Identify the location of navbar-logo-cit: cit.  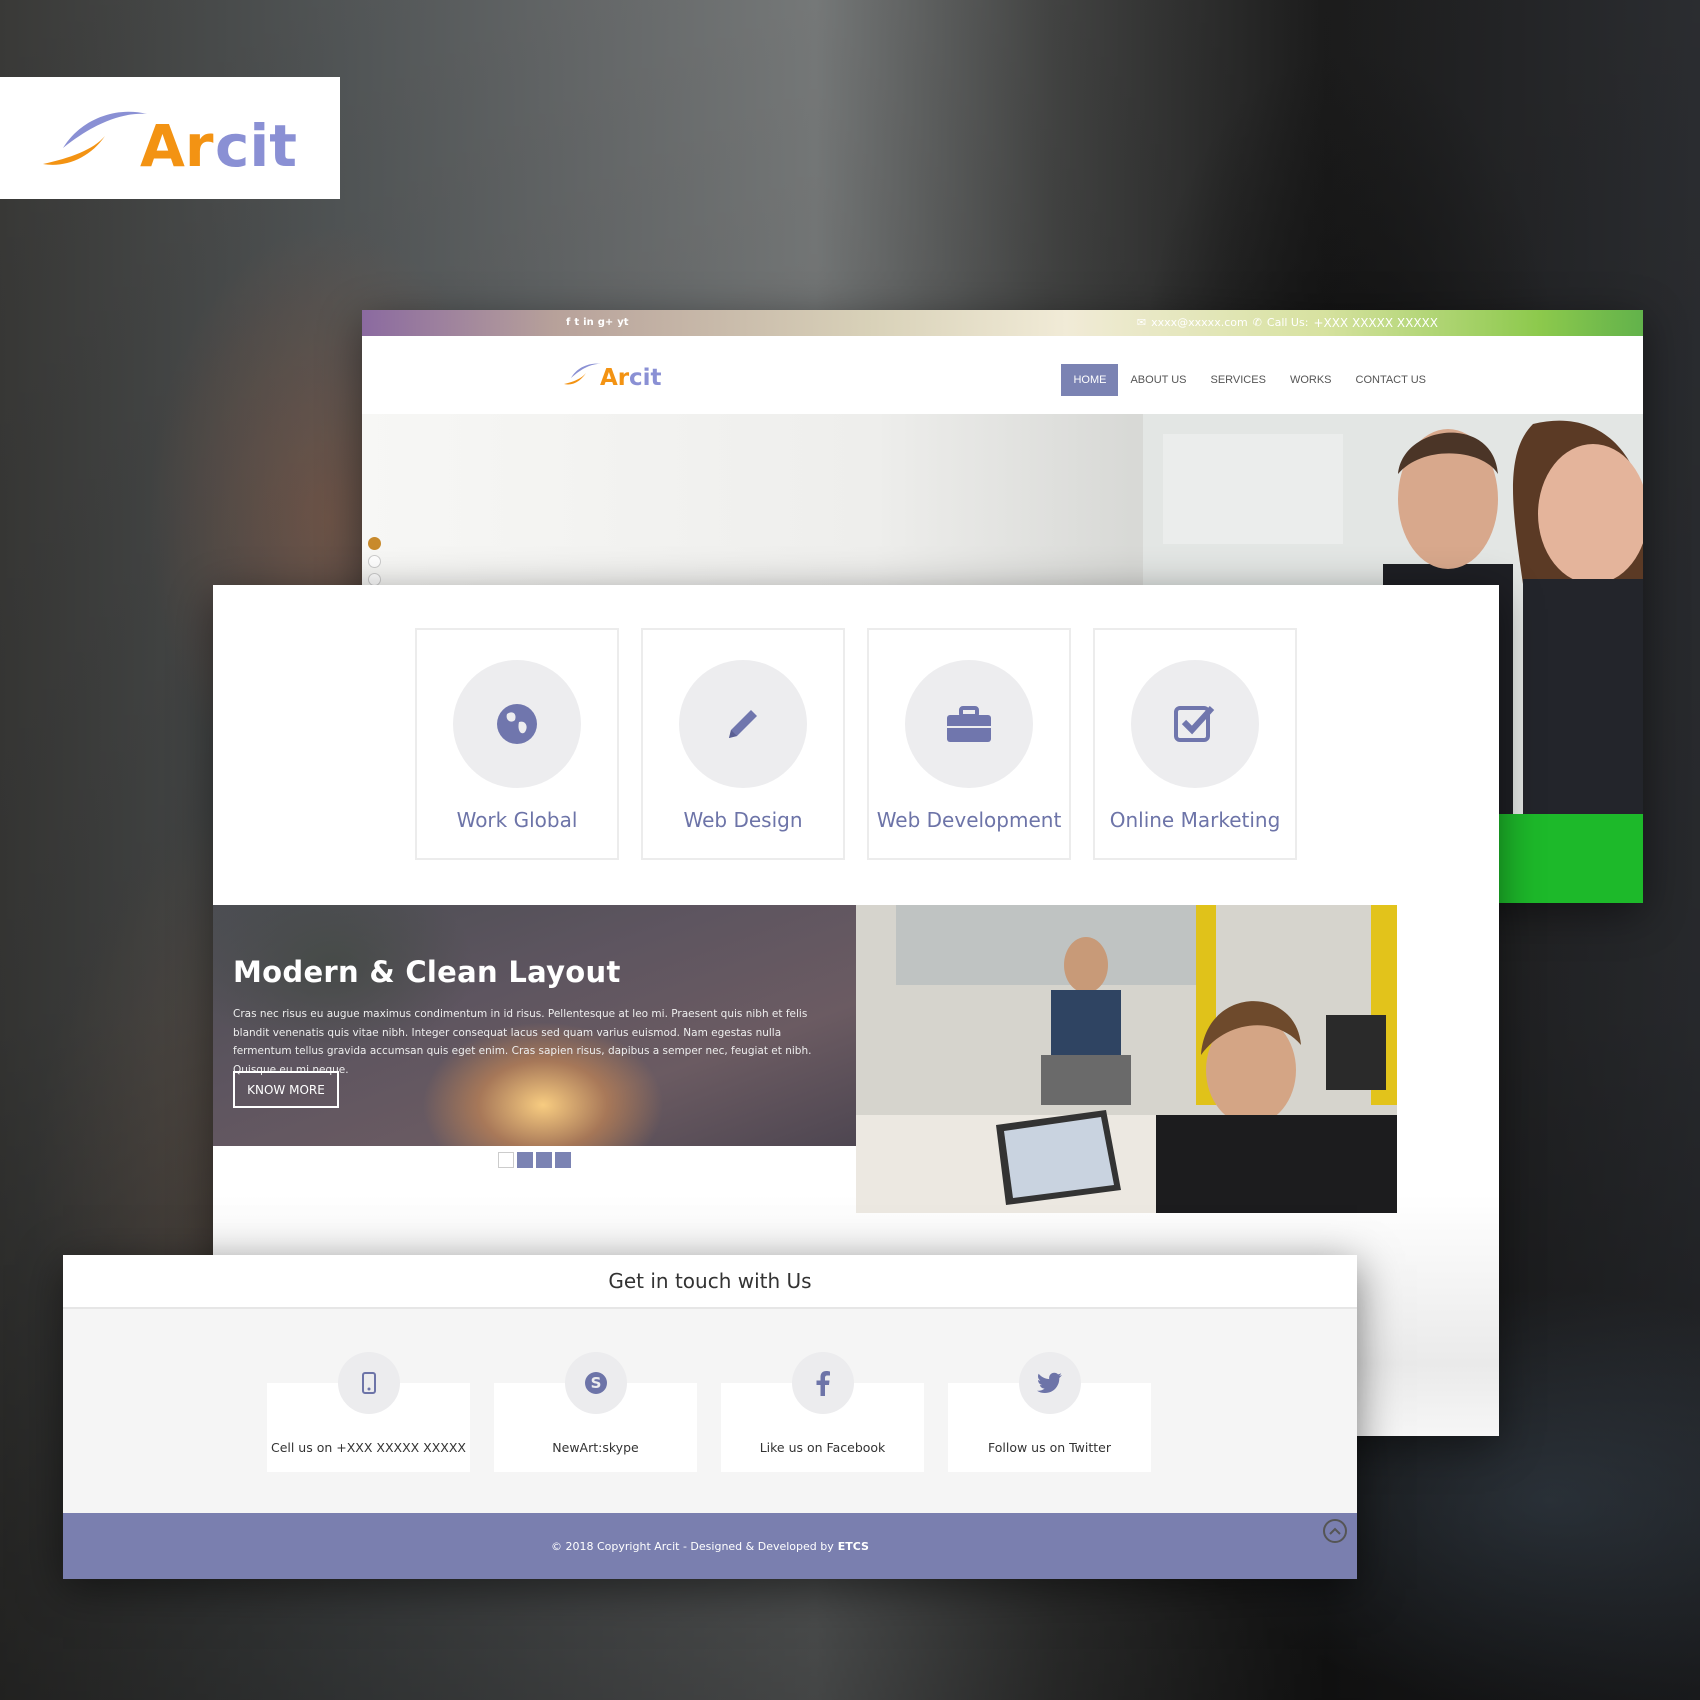
(645, 377).